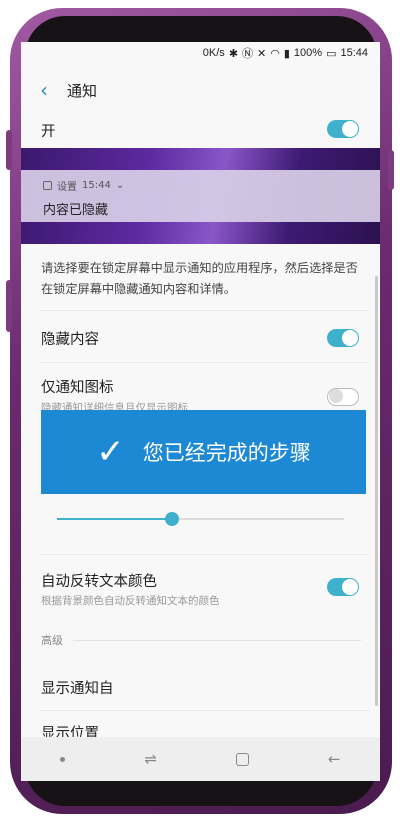  Describe the element at coordinates (200, 130) in the screenshot. I see `master-switch-row: 开` at that location.